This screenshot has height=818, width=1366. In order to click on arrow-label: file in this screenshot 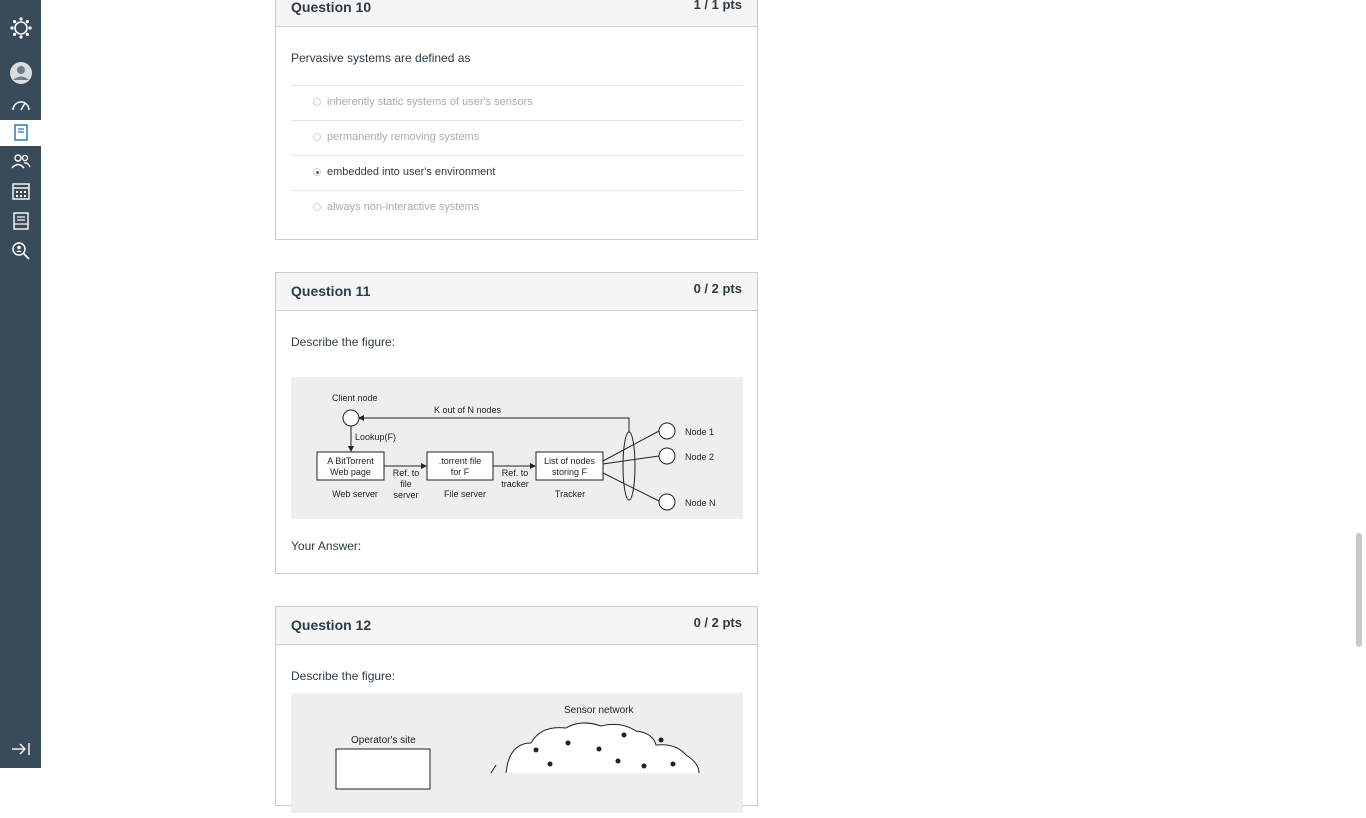, I will do `click(406, 484)`.